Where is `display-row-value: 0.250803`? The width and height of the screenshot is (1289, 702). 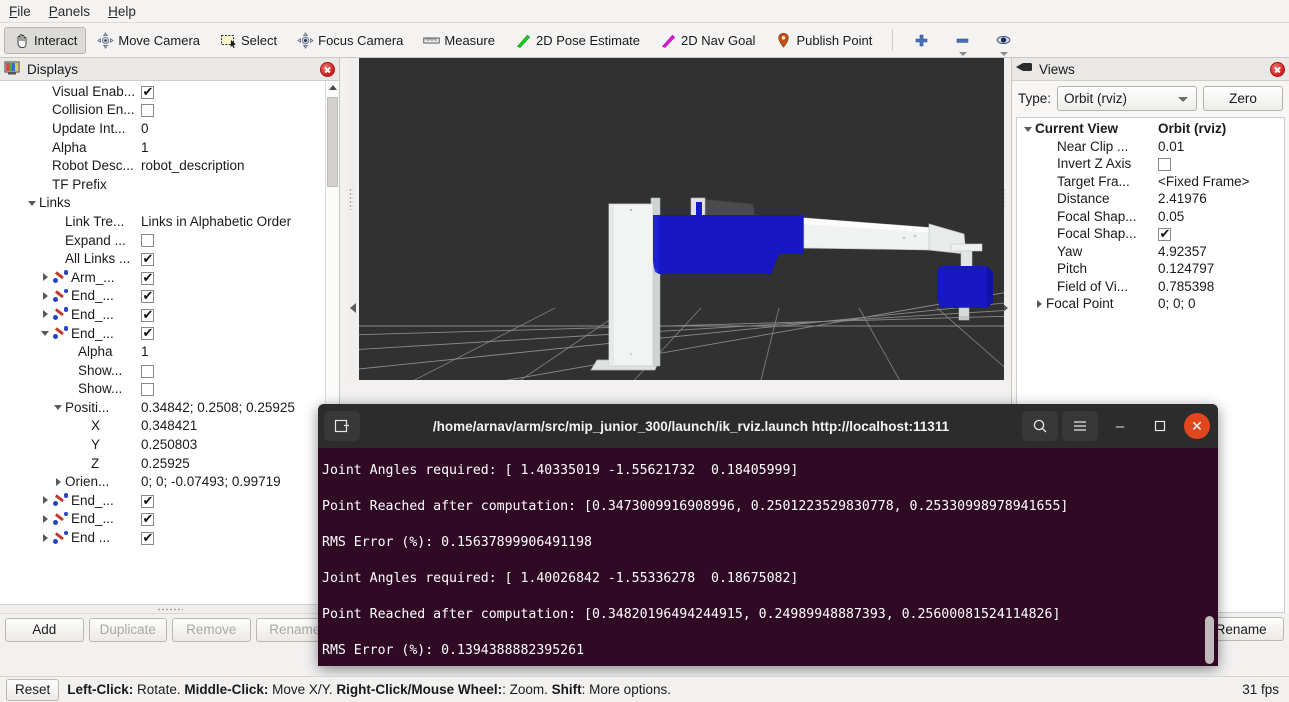 display-row-value: 0.250803 is located at coordinates (238, 444).